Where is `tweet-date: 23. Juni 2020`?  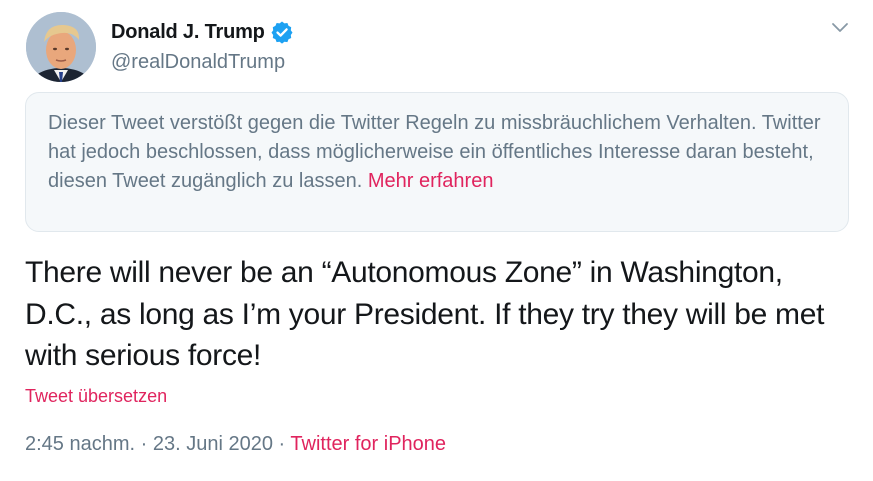
tweet-date: 23. Juni 2020 is located at coordinates (213, 444).